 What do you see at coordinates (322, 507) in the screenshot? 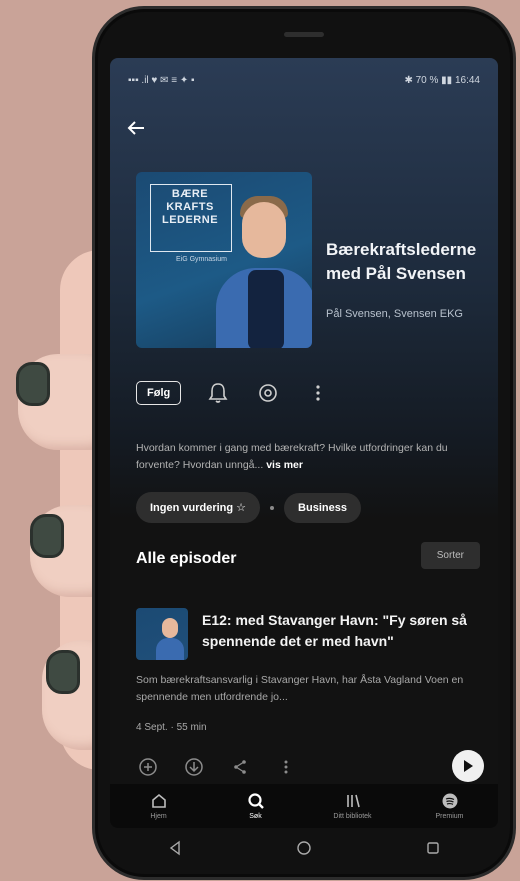
I see `category-chip: Business` at bounding box center [322, 507].